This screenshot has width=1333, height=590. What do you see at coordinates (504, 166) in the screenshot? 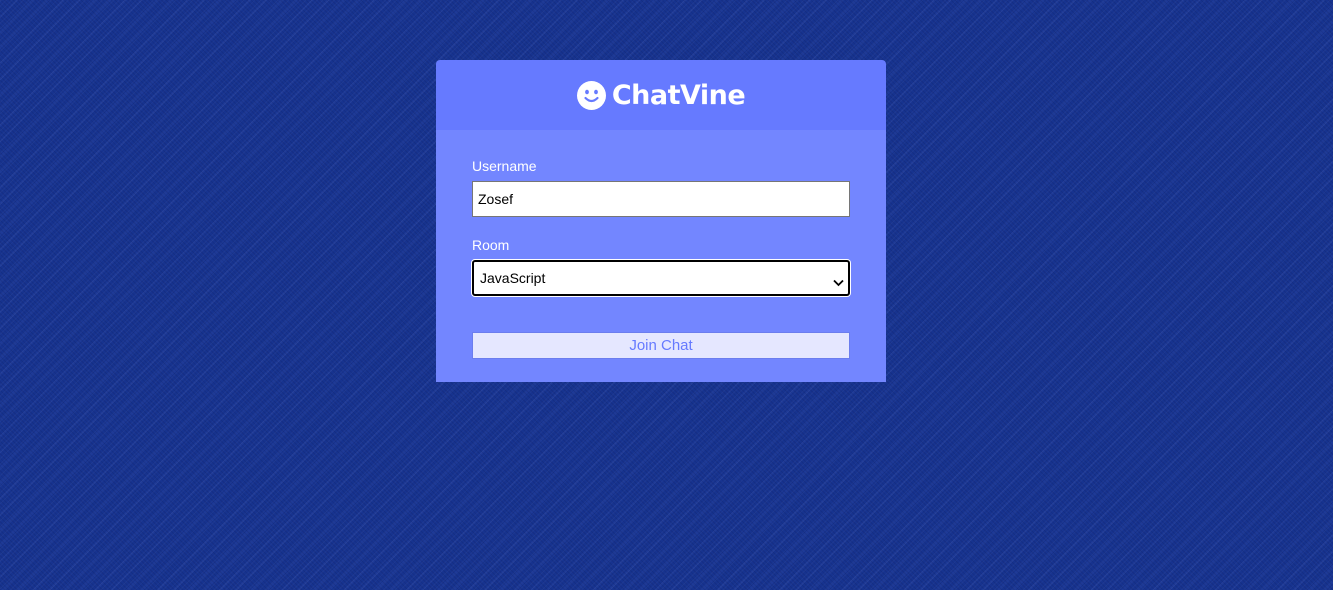
I see `username-label: Username` at bounding box center [504, 166].